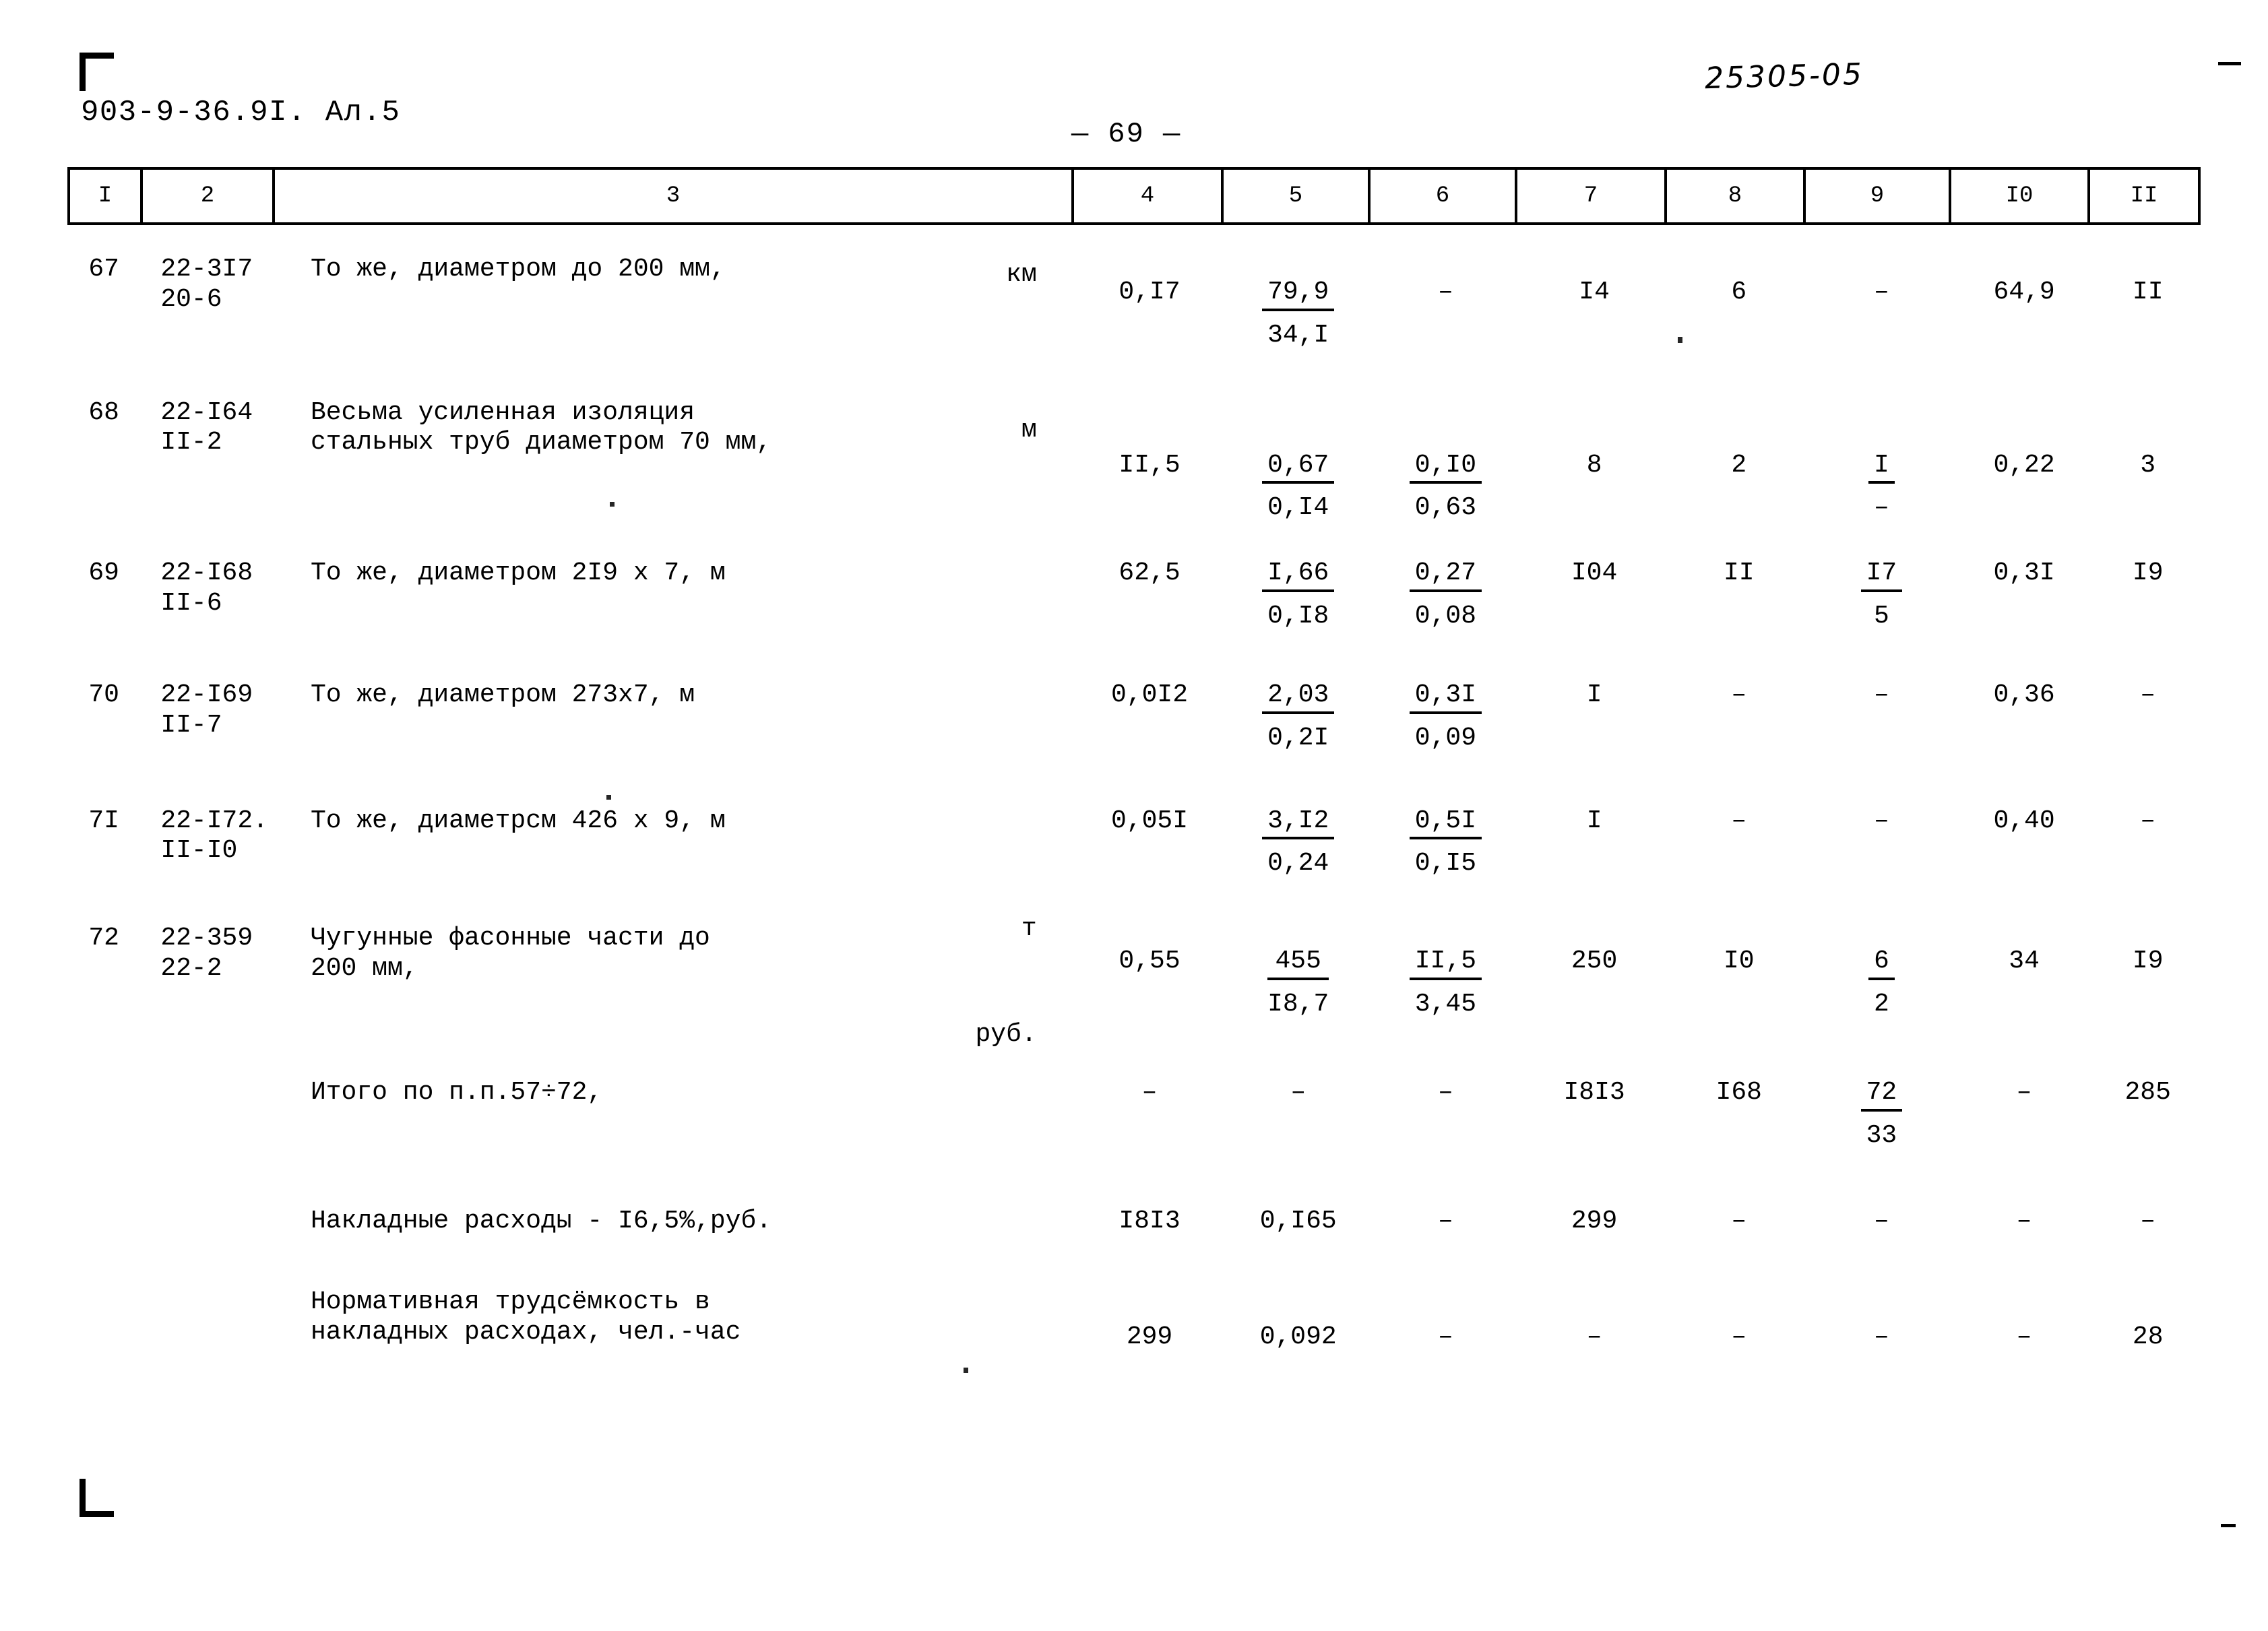  Describe the element at coordinates (1446, 697) in the screenshot. I see `cell-col-6-numerator: 0,3I` at that location.